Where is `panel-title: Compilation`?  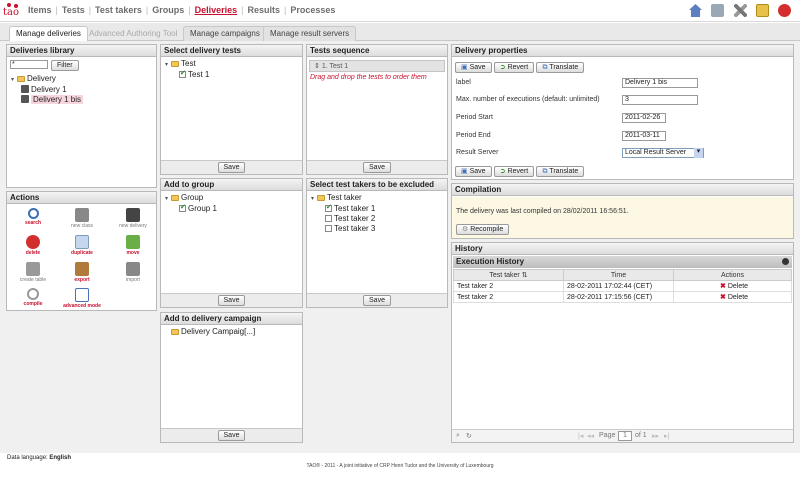
panel-title: Compilation is located at coordinates (622, 190).